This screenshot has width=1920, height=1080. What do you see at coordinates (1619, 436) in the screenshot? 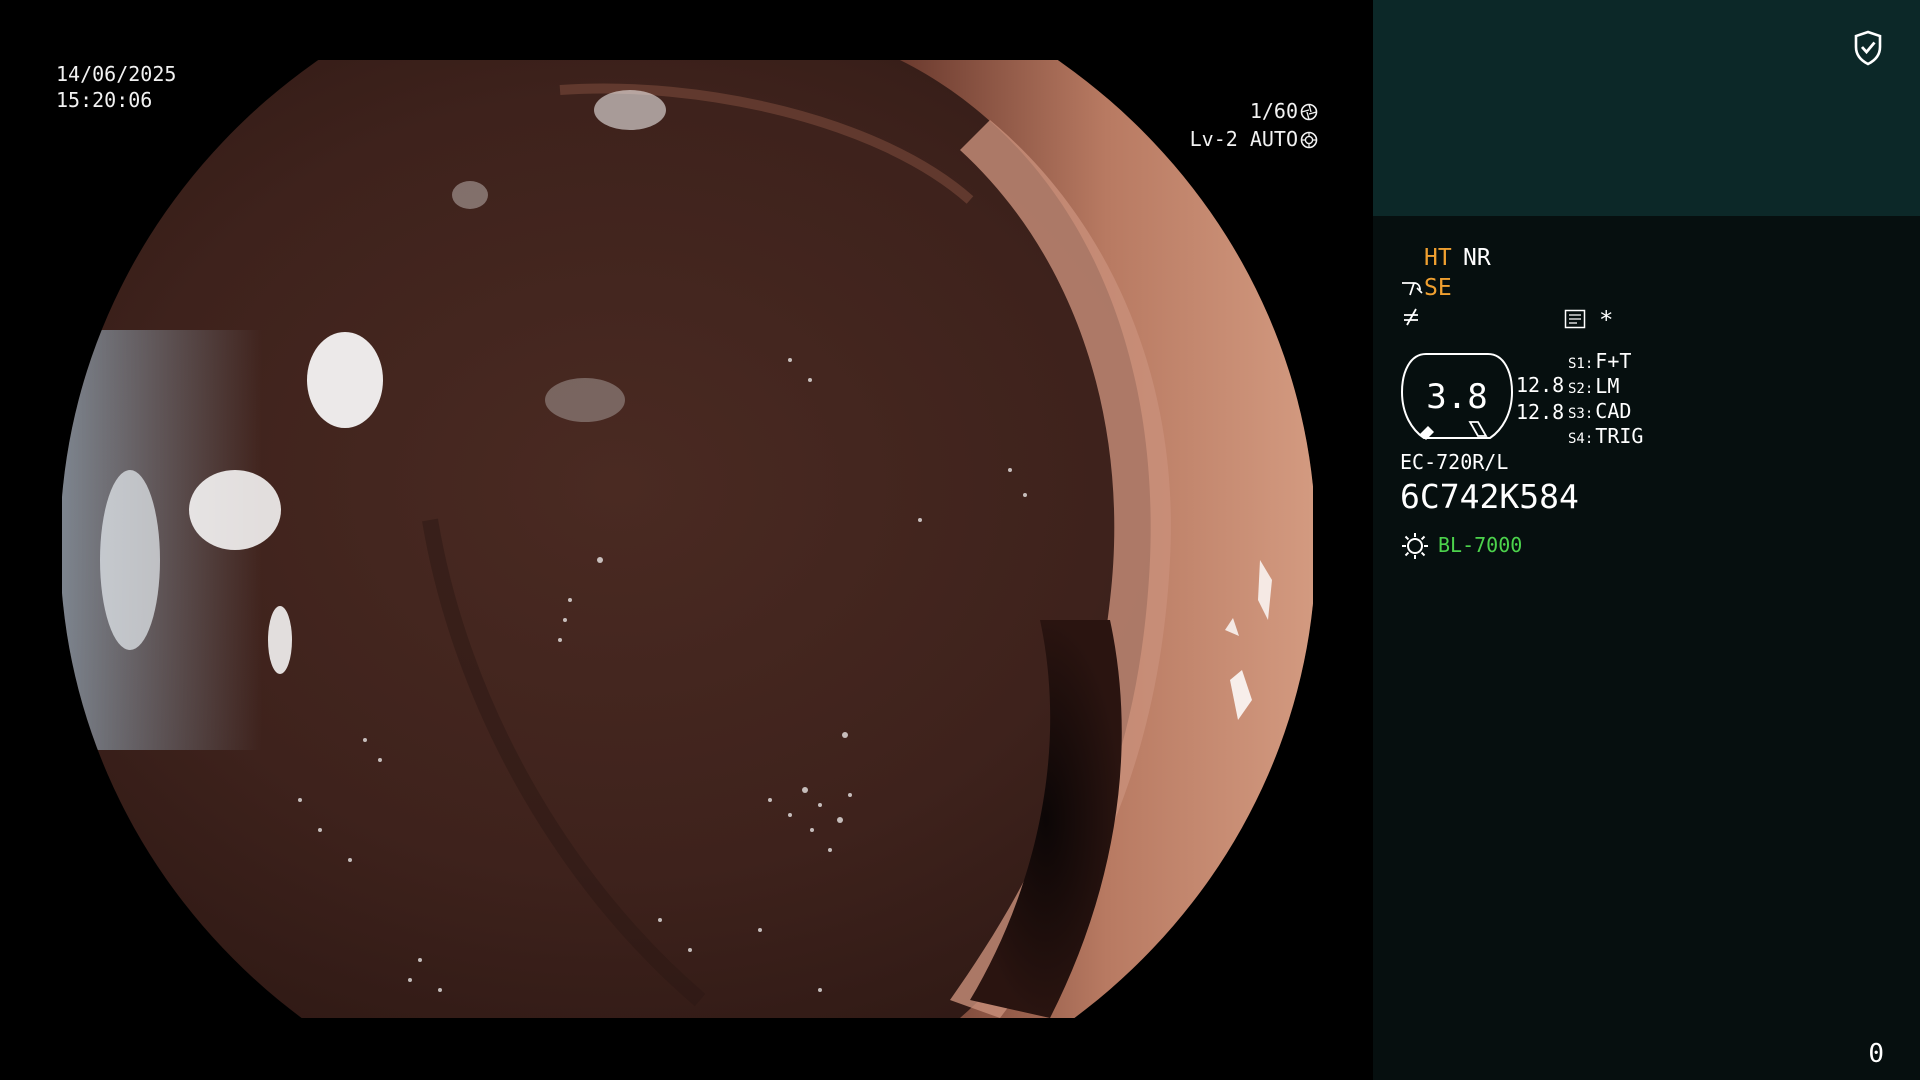
I see `switch-value: TRIG` at bounding box center [1619, 436].